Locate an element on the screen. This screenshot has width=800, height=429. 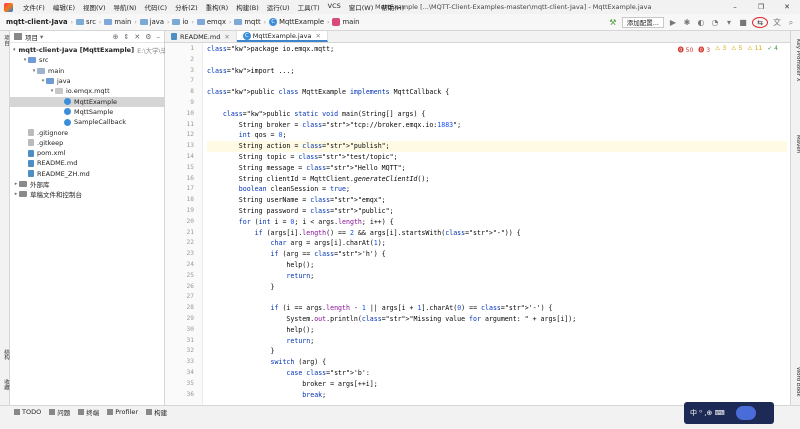
tree-item: README_ZH.md is located at coordinates (87, 174).